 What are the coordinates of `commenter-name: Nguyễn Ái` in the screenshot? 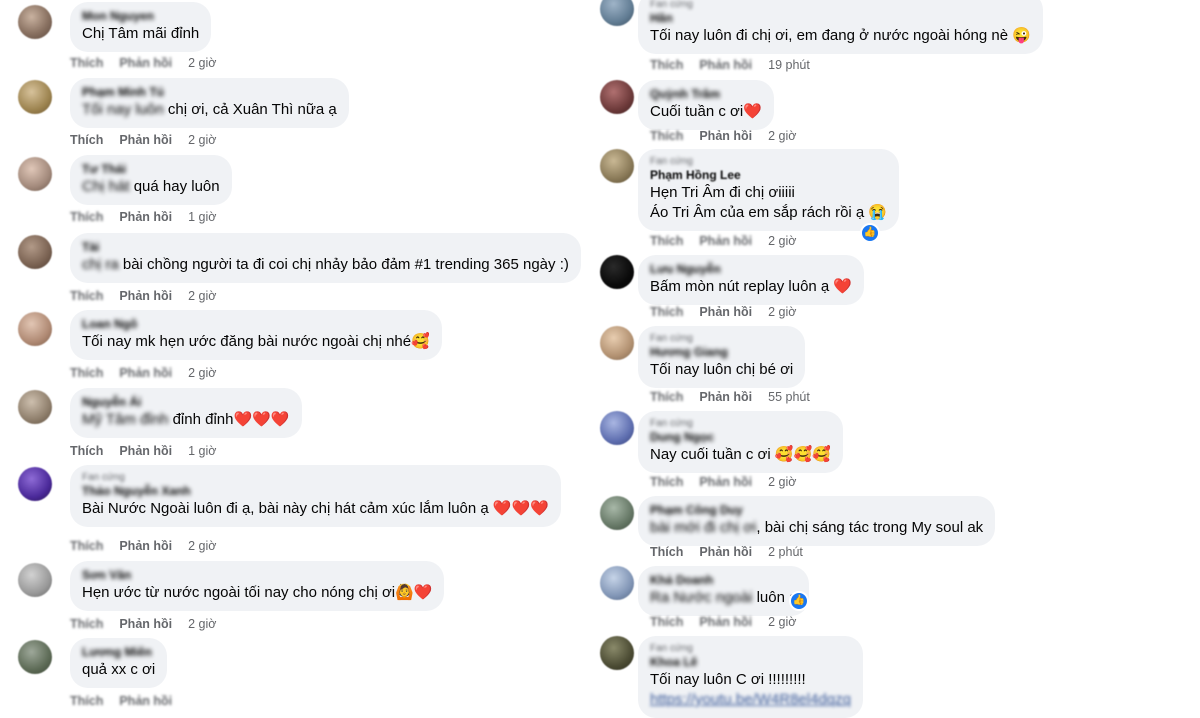 It's located at (186, 402).